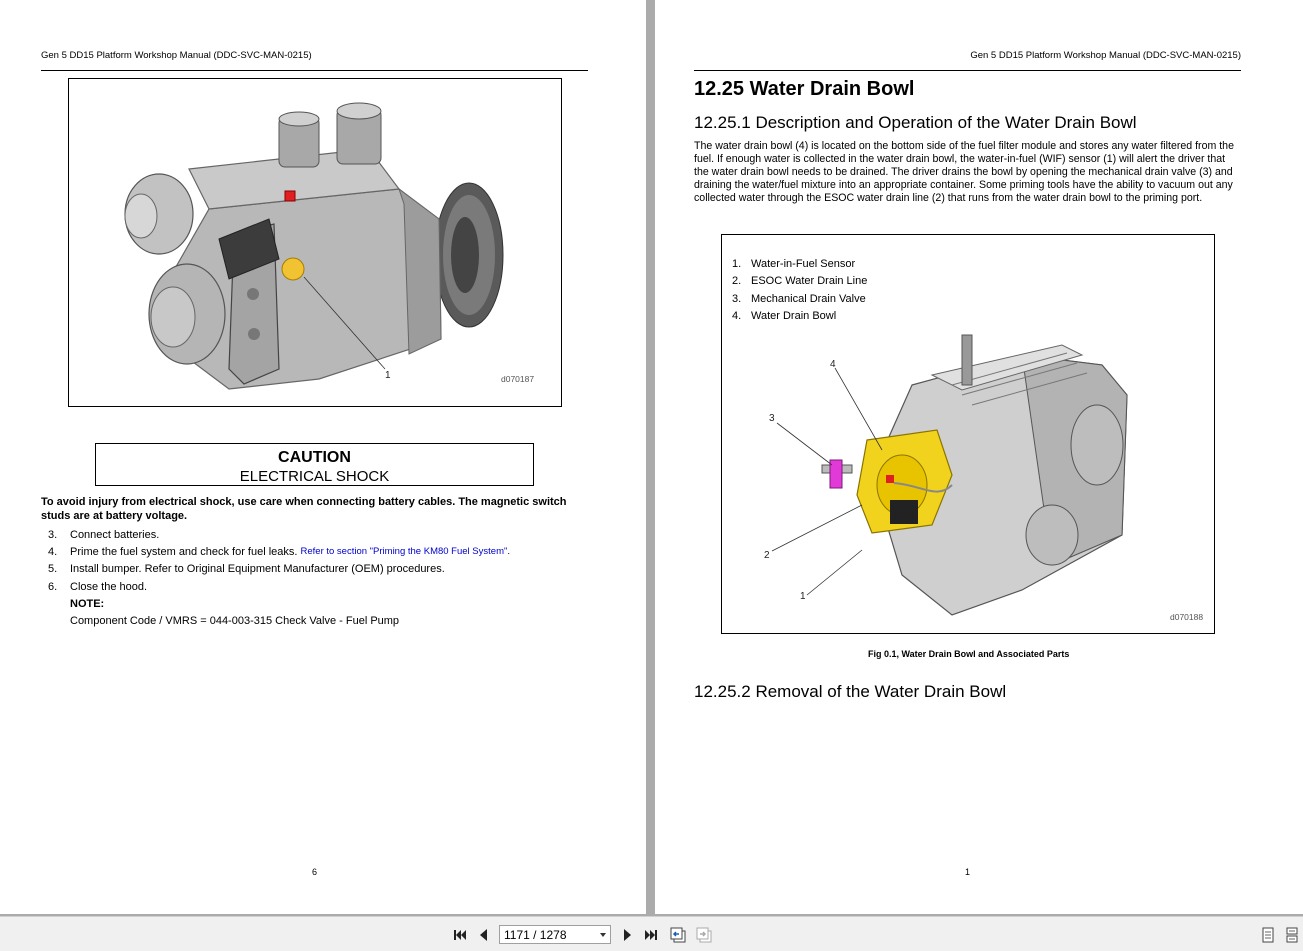  I want to click on next-page-button, so click(627, 935).